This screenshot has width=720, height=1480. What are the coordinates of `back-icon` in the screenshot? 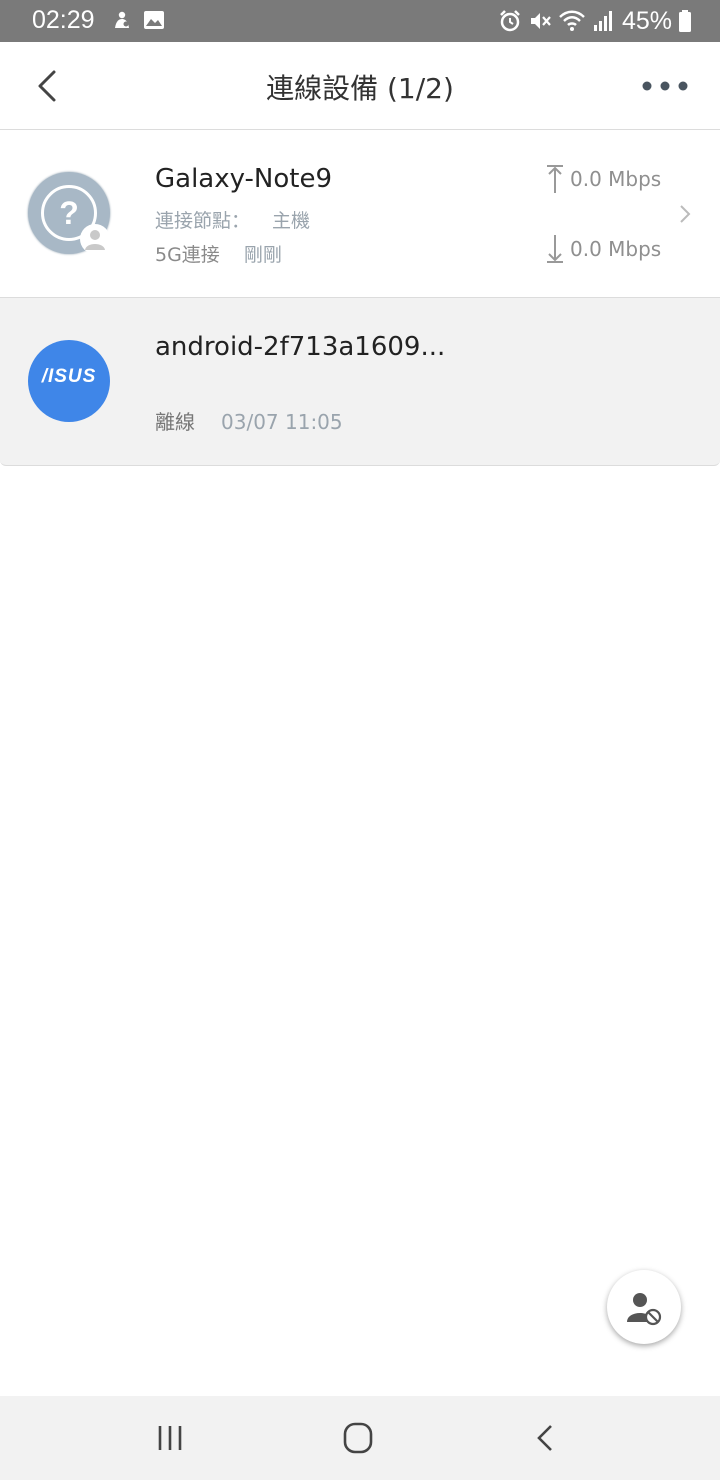 It's located at (546, 1438).